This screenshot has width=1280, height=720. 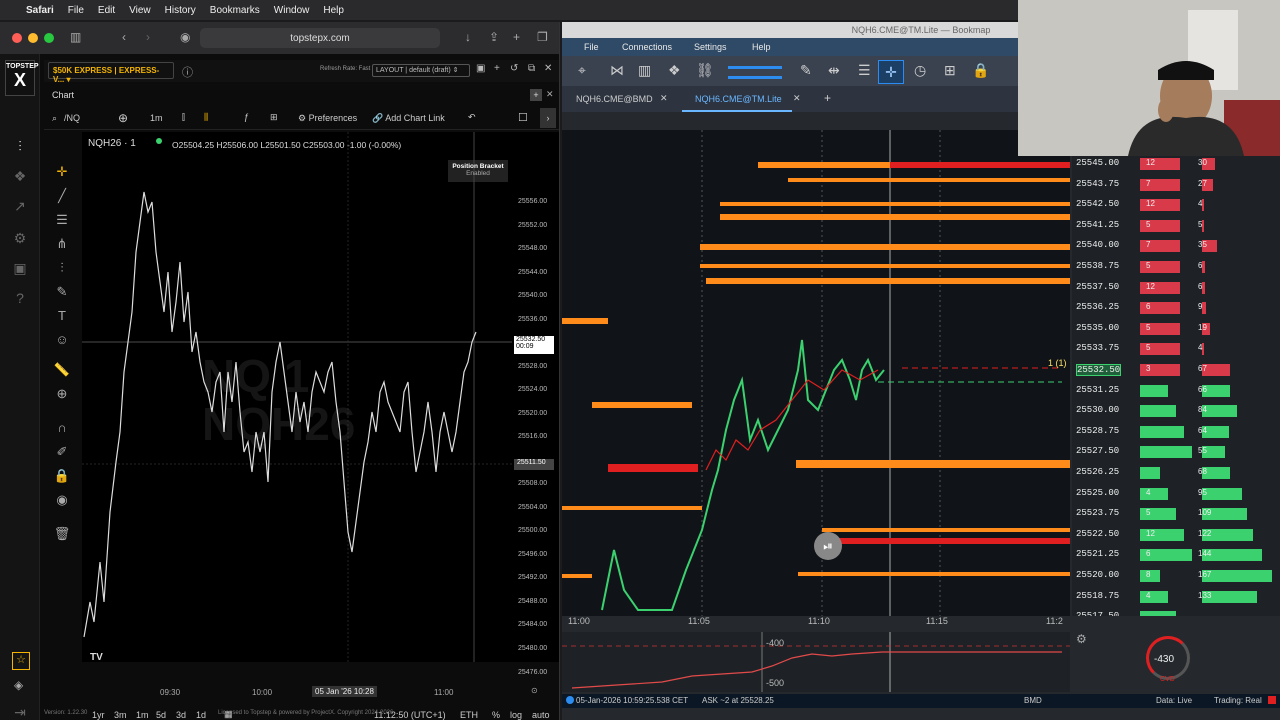 I want to click on bm-menu-file: File, so click(x=591, y=47).